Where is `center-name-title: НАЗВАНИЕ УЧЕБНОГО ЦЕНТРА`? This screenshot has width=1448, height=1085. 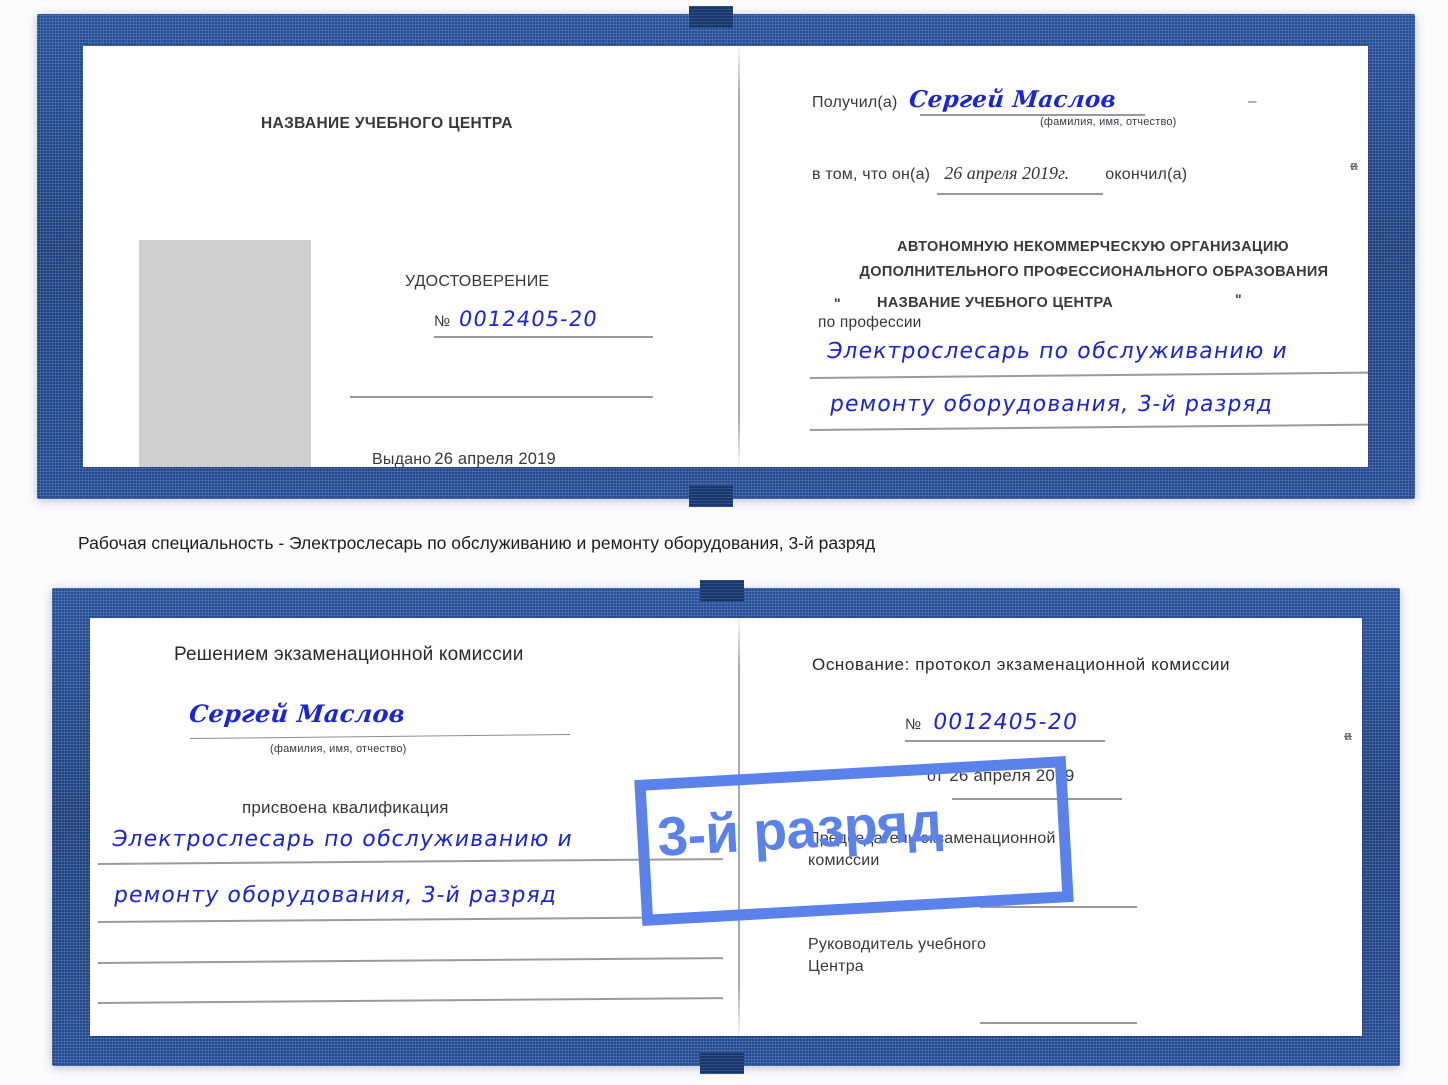
center-name-title: НАЗВАНИЕ УЧЕБНОГО ЦЕНТРА is located at coordinates (387, 123).